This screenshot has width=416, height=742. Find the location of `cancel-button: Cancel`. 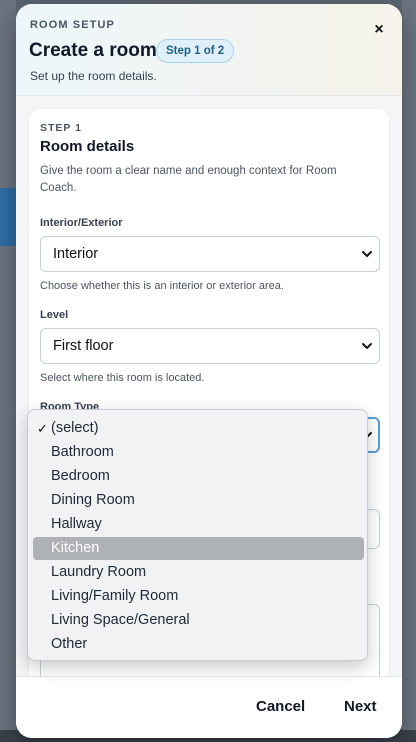

cancel-button: Cancel is located at coordinates (280, 706).